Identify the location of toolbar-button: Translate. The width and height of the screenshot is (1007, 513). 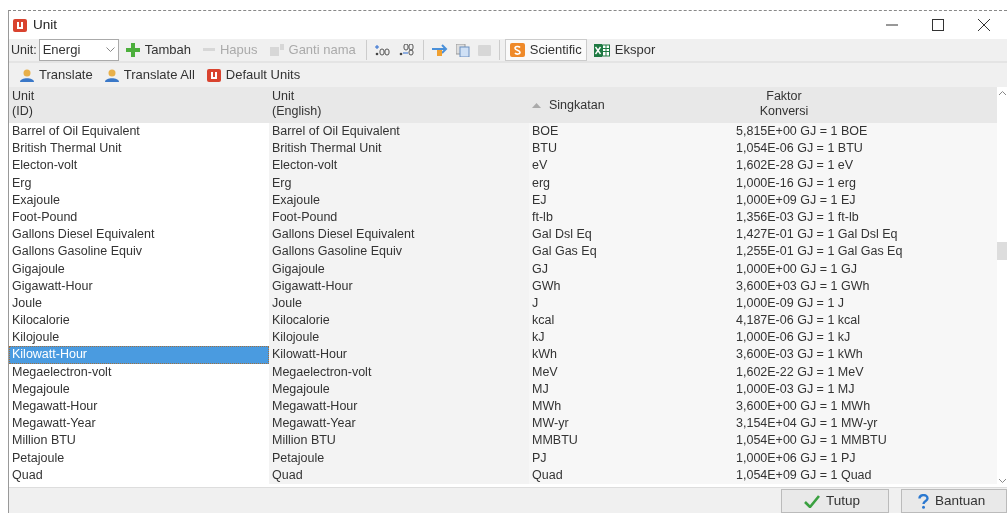
(56, 75).